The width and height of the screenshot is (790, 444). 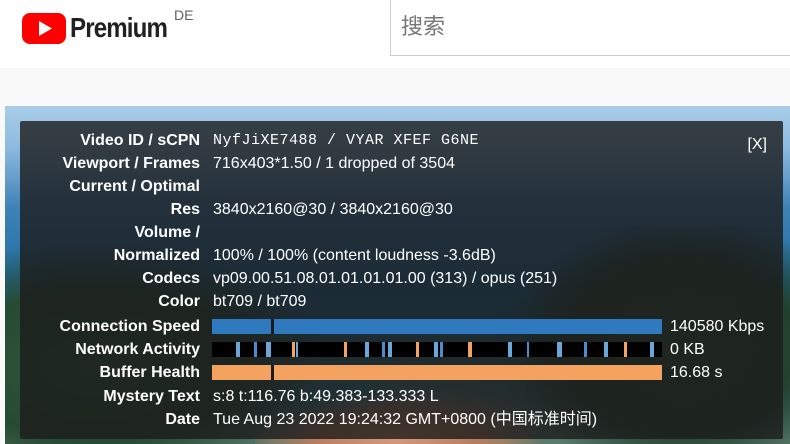 I want to click on stats-value: bt709 / bt709, so click(x=260, y=301).